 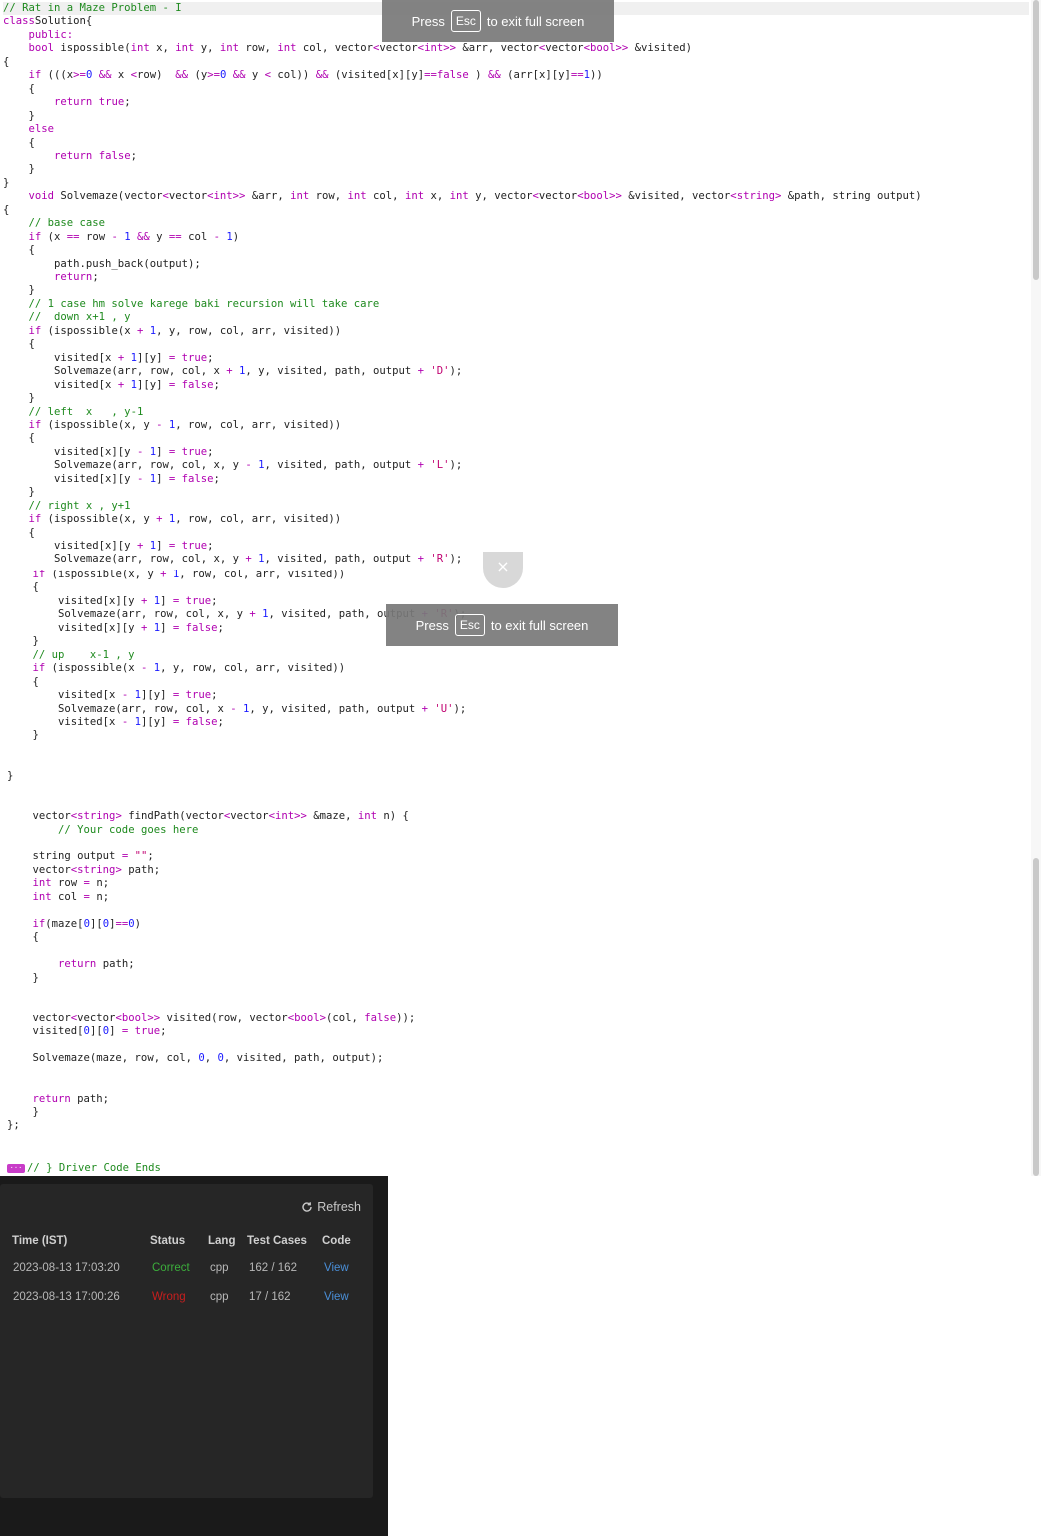 I want to click on code-line: vector<string> path;, so click(x=84, y=870).